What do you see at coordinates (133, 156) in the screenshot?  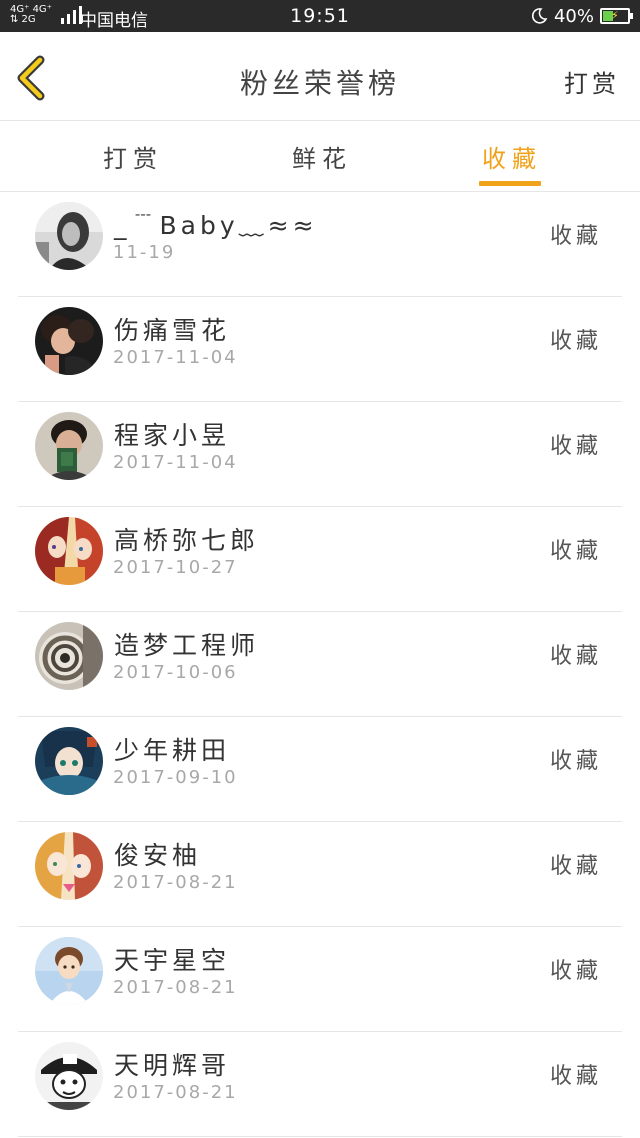 I see `tab-reward: 打赏` at bounding box center [133, 156].